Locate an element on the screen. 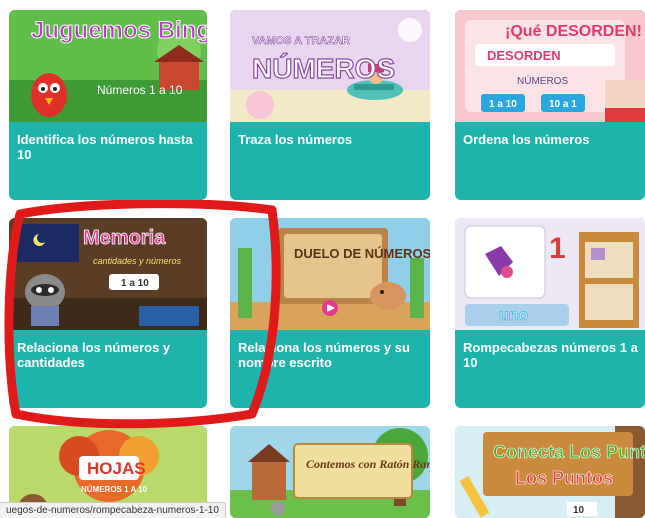 Image resolution: width=645 pixels, height=518 pixels. card-thumbnail: Conecta Los Puntos Los Puntos 10 is located at coordinates (550, 472).